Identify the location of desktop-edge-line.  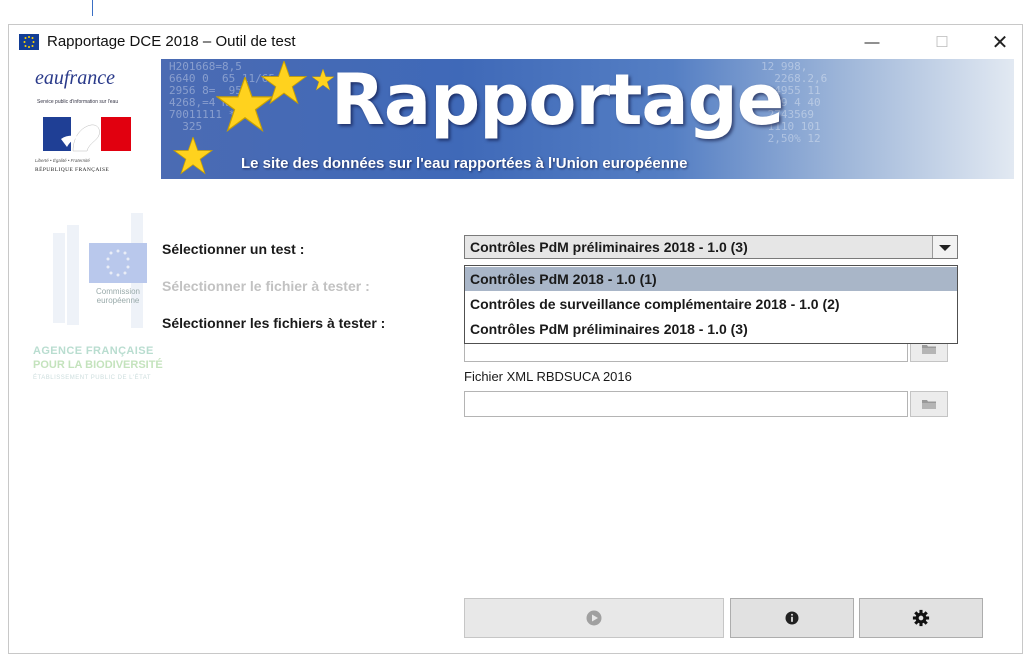
(92, 8).